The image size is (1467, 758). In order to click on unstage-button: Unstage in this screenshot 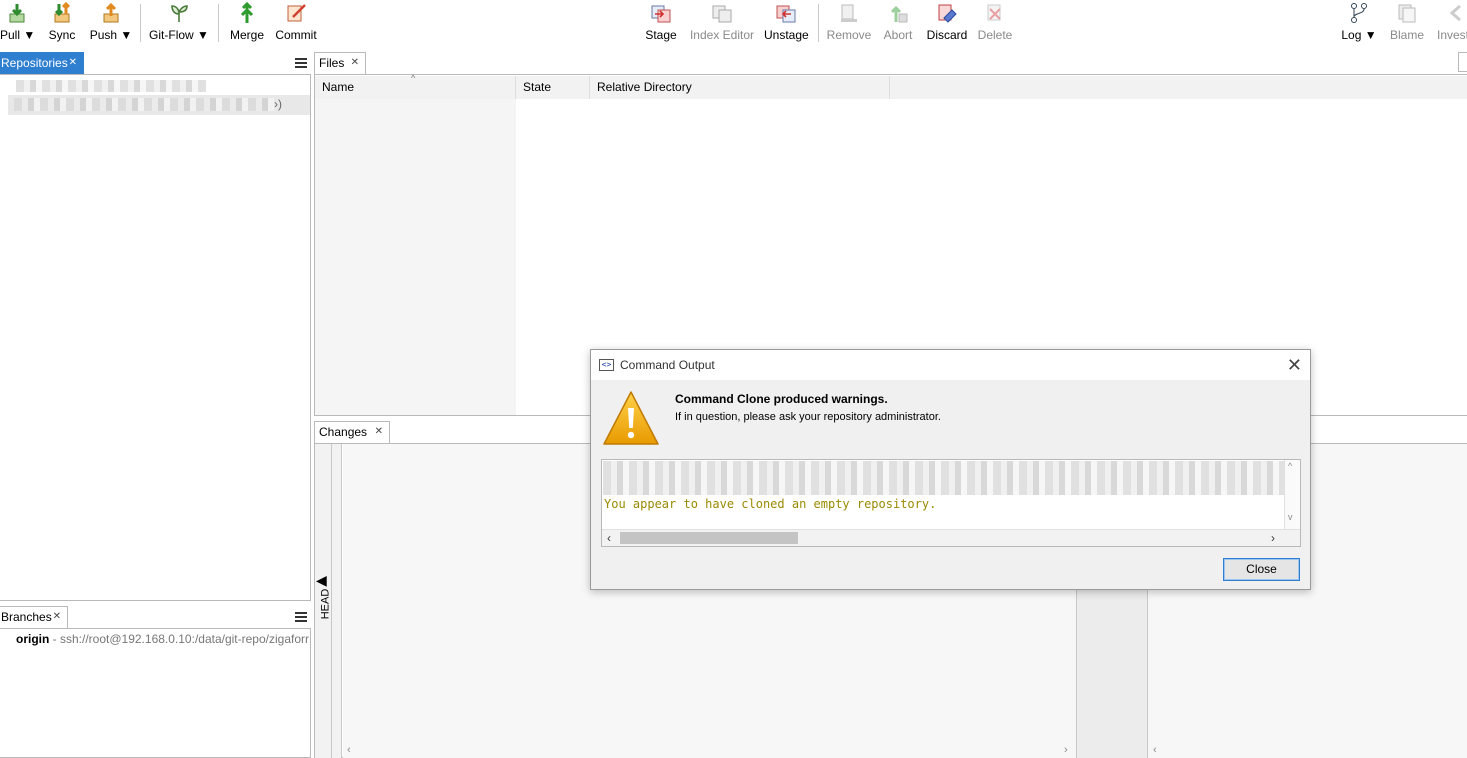, I will do `click(786, 23)`.